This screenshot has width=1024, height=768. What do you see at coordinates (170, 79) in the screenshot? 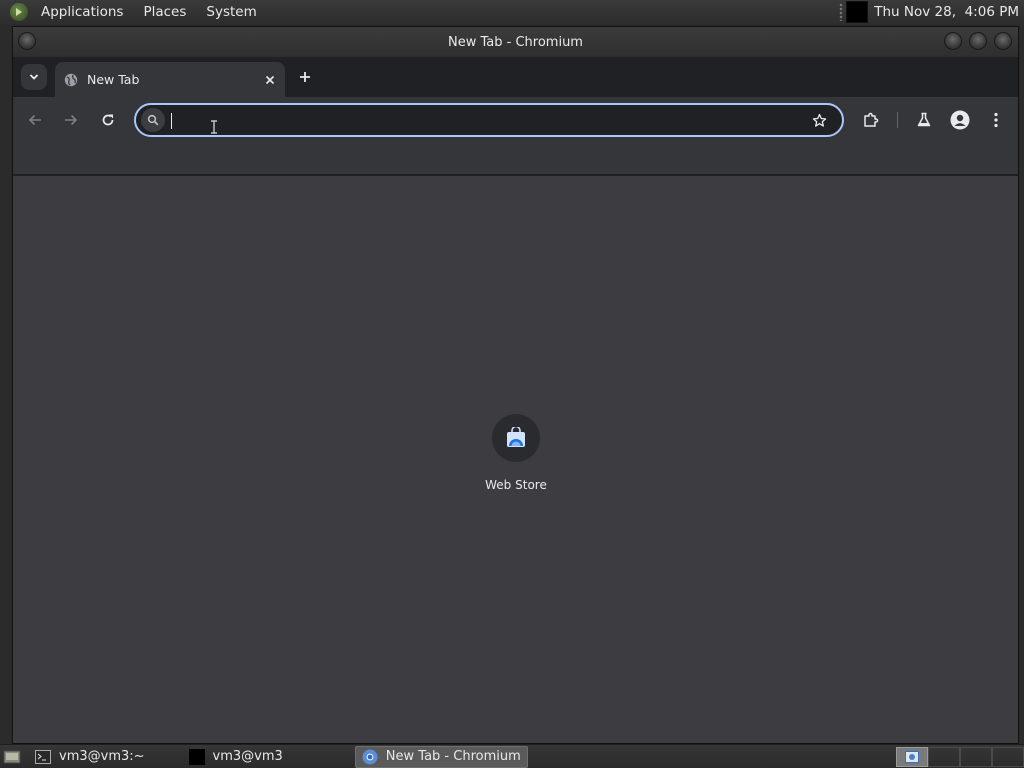
I see `tab-new-tab: New Tab` at bounding box center [170, 79].